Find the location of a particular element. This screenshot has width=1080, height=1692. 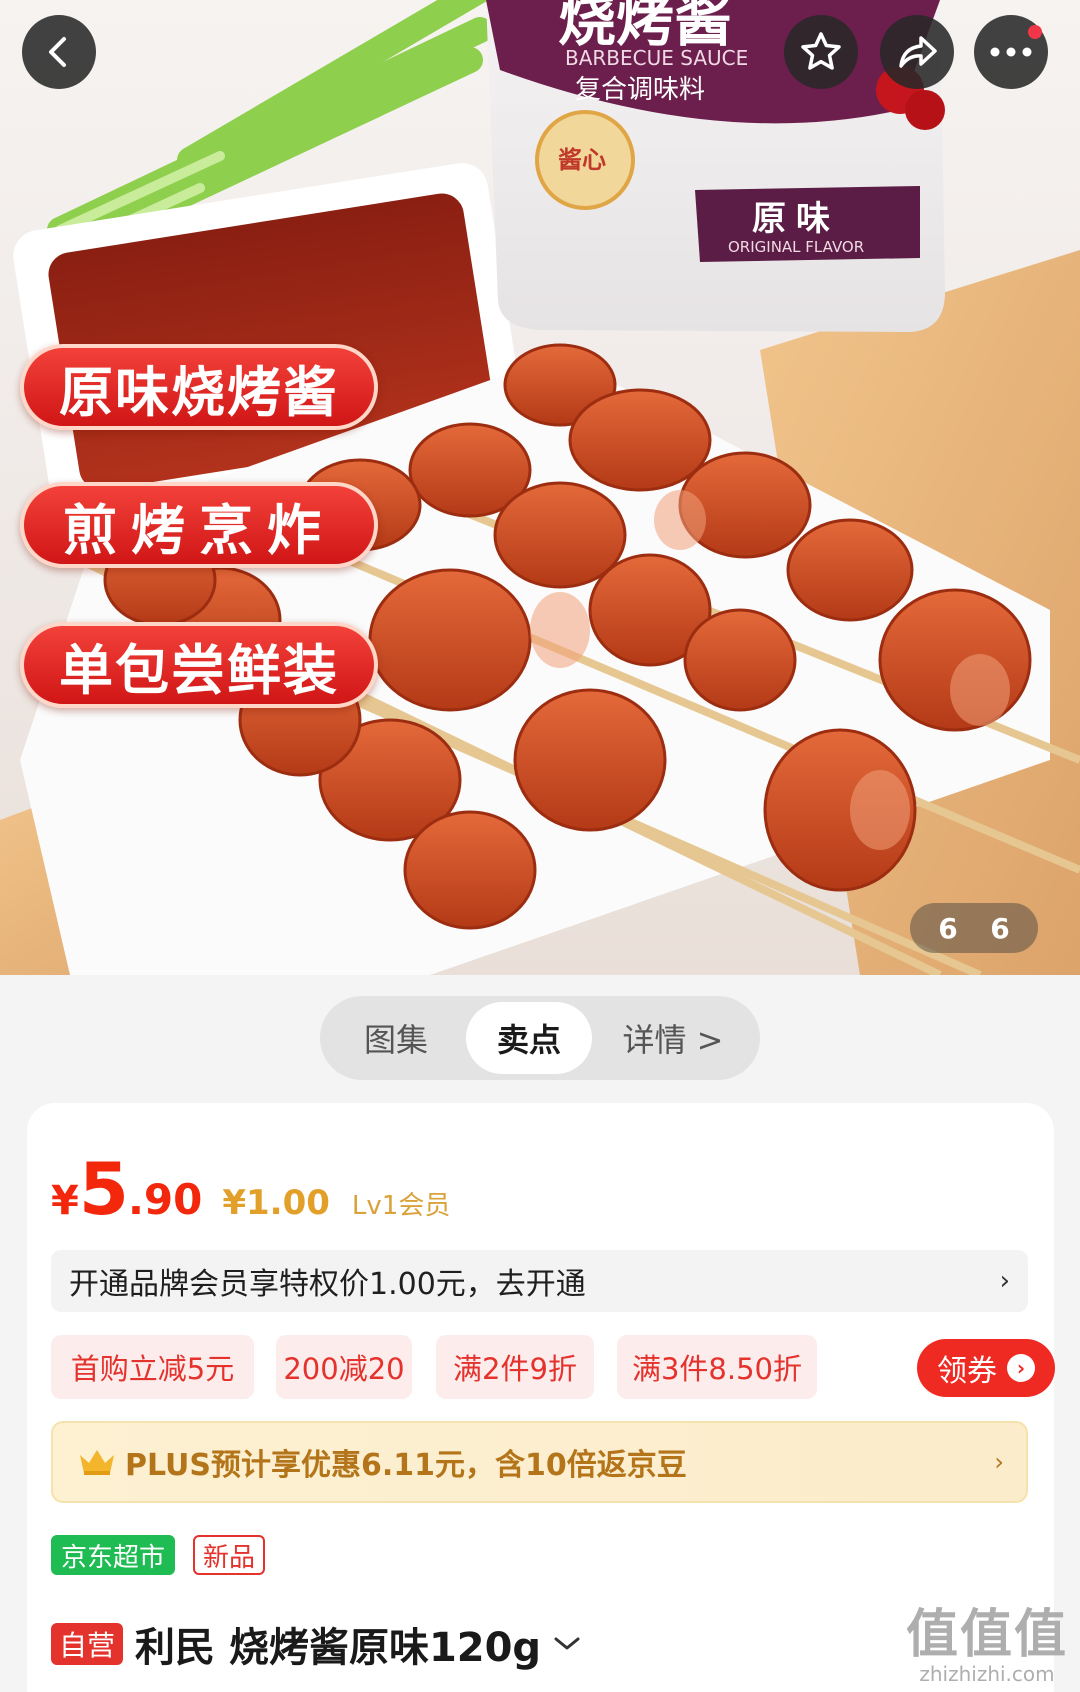

price-row: ¥ 5 .90 ¥1.00 Lv1会员 is located at coordinates (251, 1189).